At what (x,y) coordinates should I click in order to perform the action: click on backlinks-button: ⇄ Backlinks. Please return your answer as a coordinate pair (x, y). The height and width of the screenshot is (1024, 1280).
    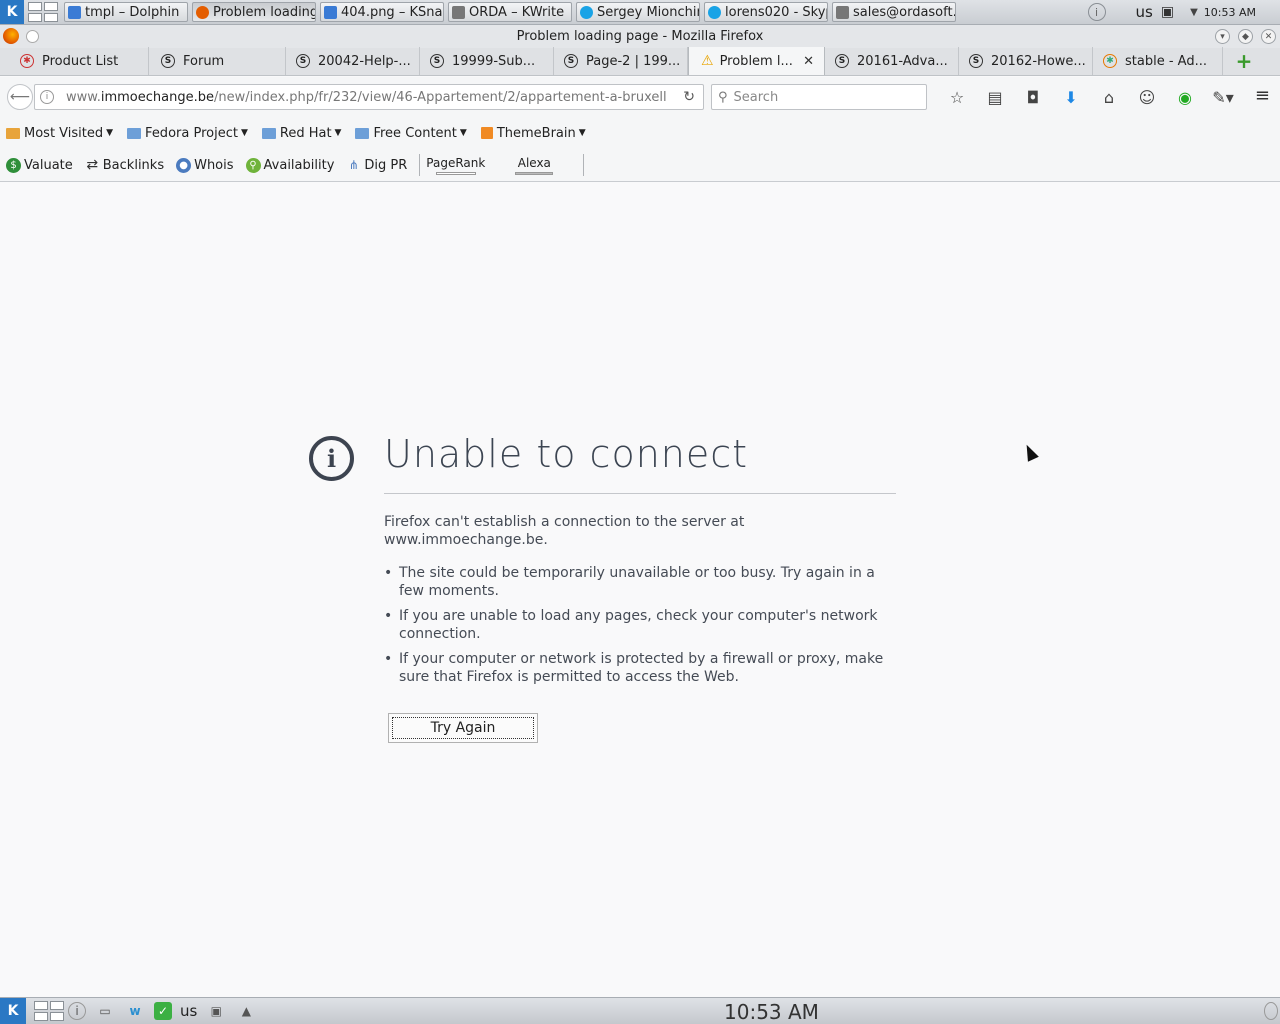
    Looking at the image, I should click on (125, 165).